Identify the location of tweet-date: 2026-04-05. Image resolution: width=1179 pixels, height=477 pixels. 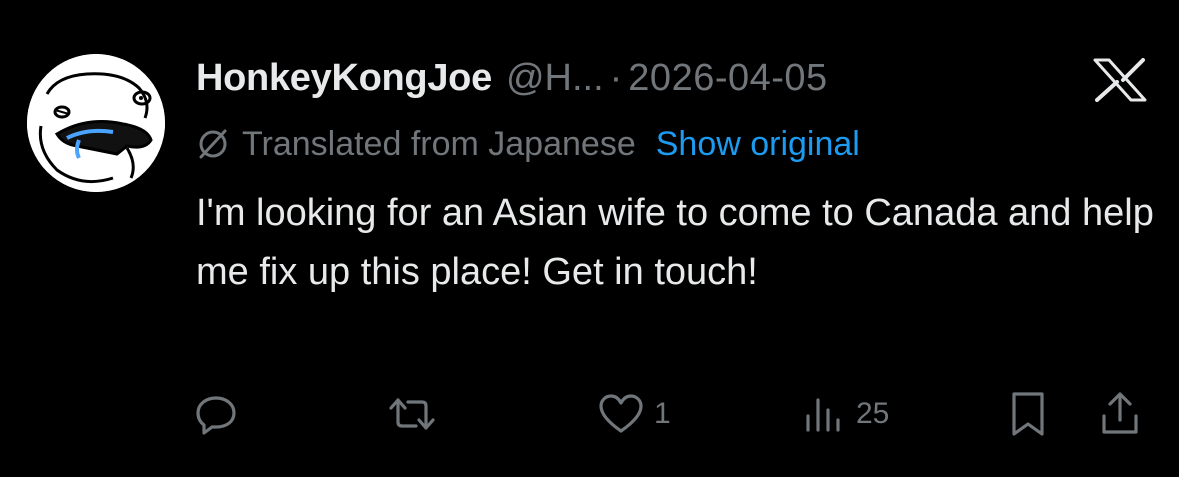
(727, 78).